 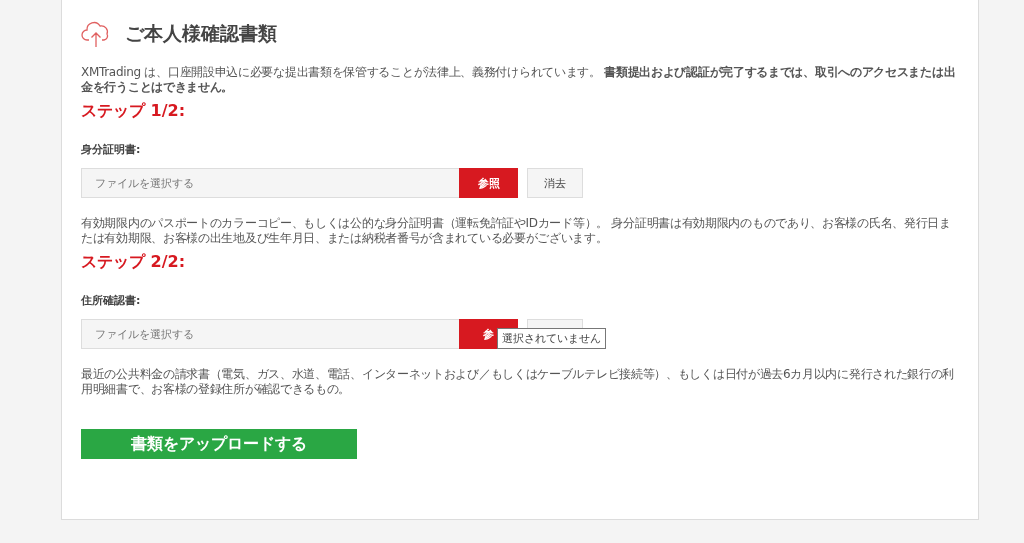 I want to click on upload-button: 書類をアップロードする, so click(x=219, y=444).